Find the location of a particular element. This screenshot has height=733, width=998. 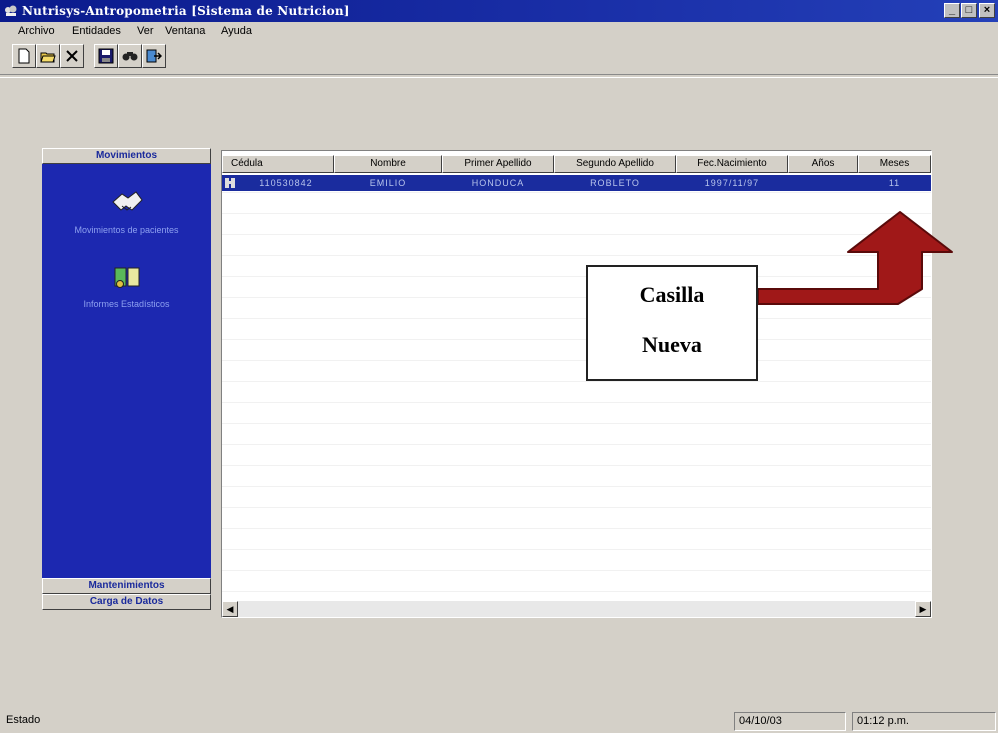

record-icon is located at coordinates (230, 183).